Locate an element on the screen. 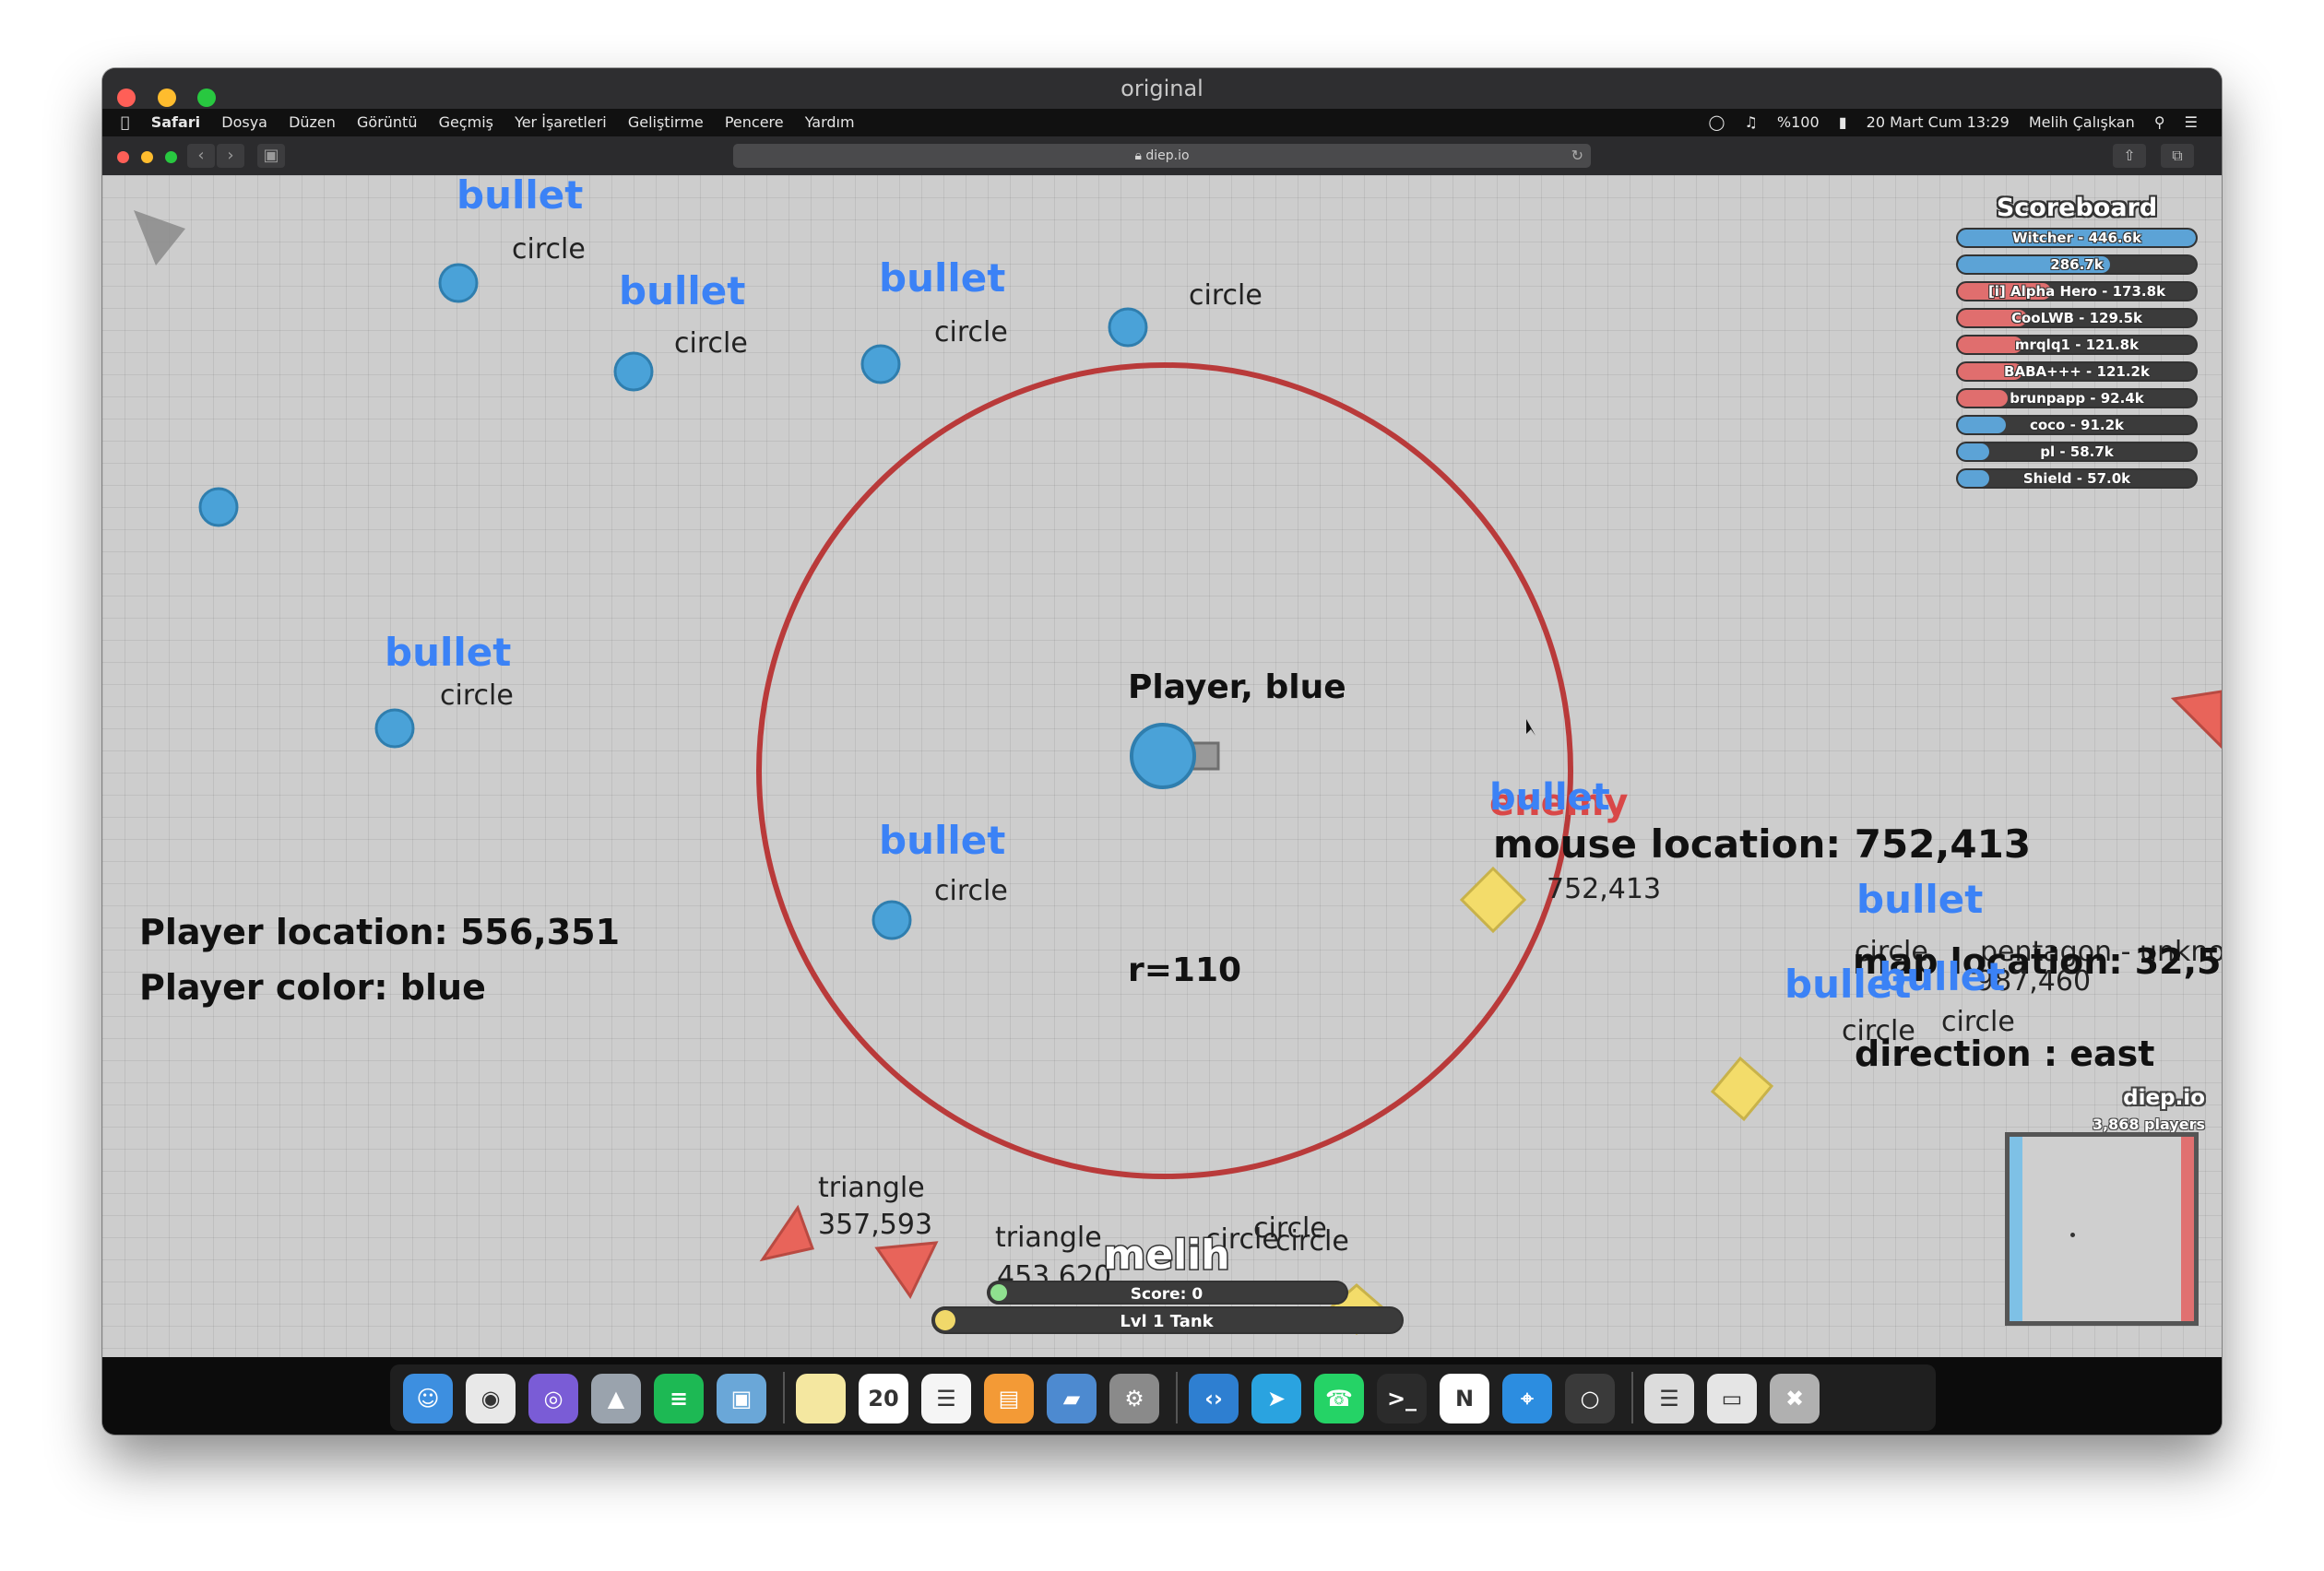 This screenshot has width=2324, height=1571. menu-dosya: Dosya is located at coordinates (244, 122).